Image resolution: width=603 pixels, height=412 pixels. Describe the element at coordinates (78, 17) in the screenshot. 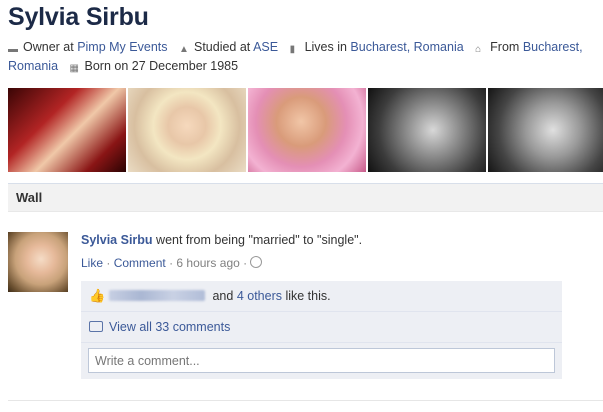

I see `profile-name: Sylvia Sirbu` at that location.